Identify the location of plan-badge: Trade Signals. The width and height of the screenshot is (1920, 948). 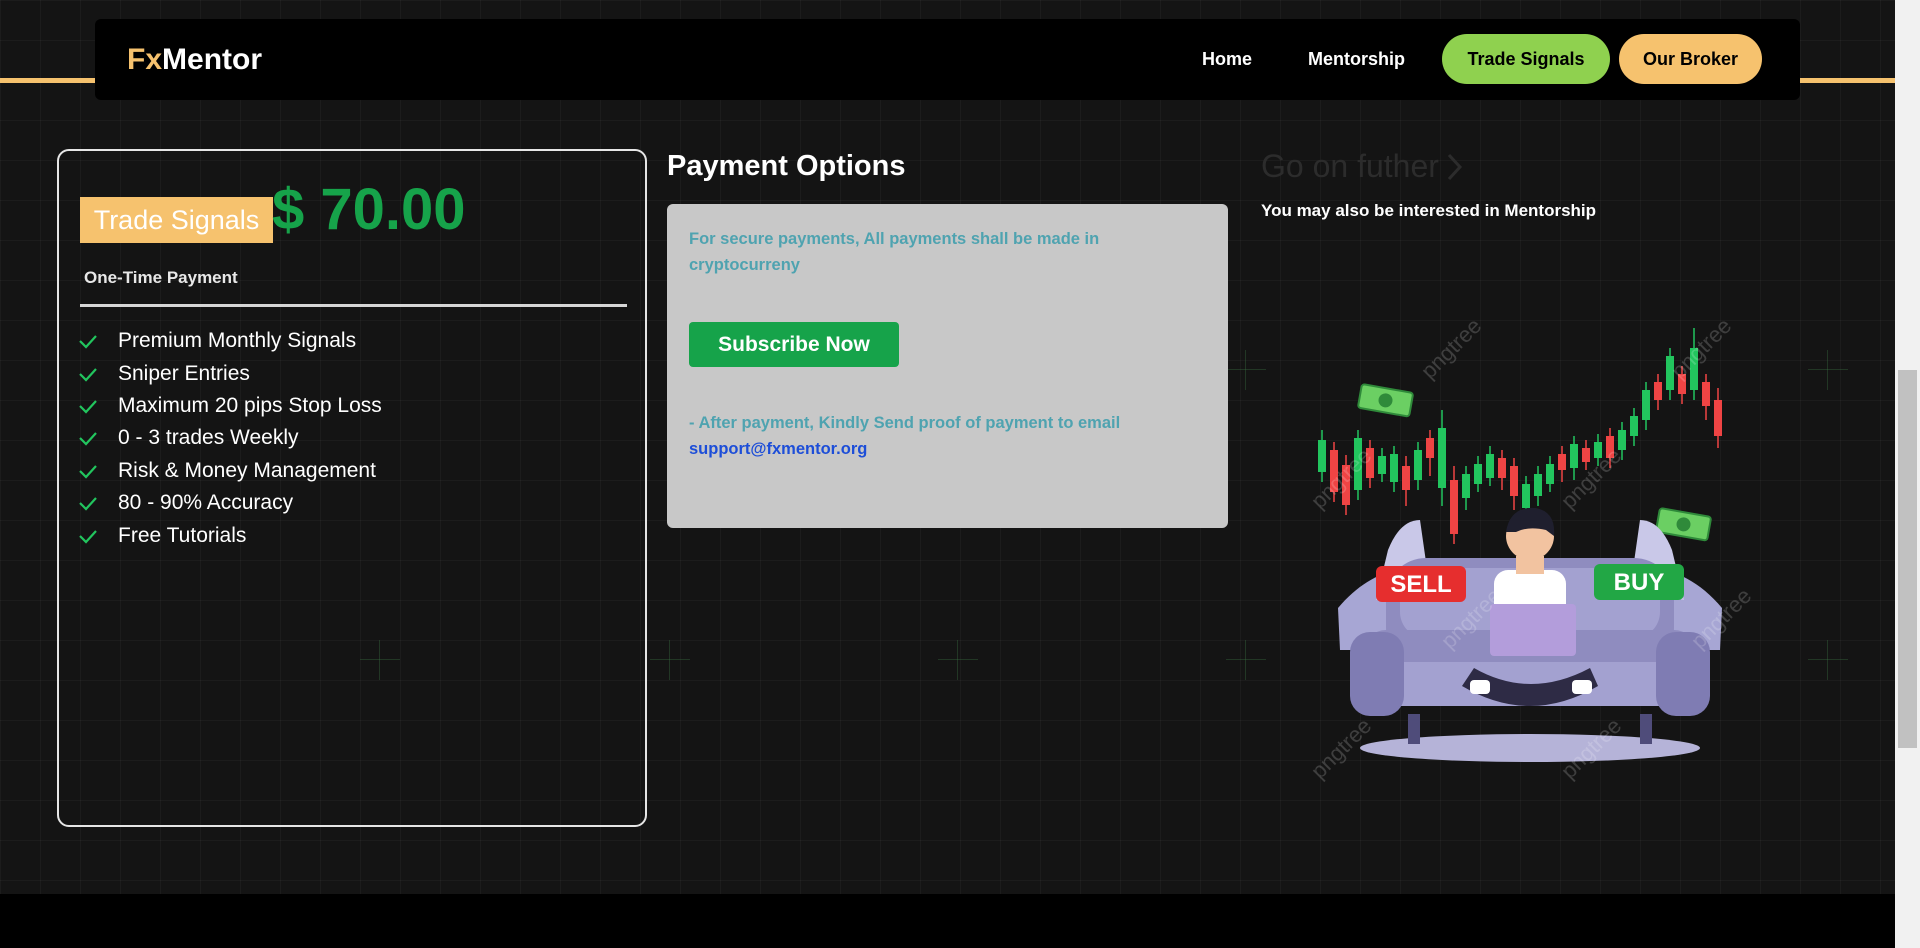
(176, 220).